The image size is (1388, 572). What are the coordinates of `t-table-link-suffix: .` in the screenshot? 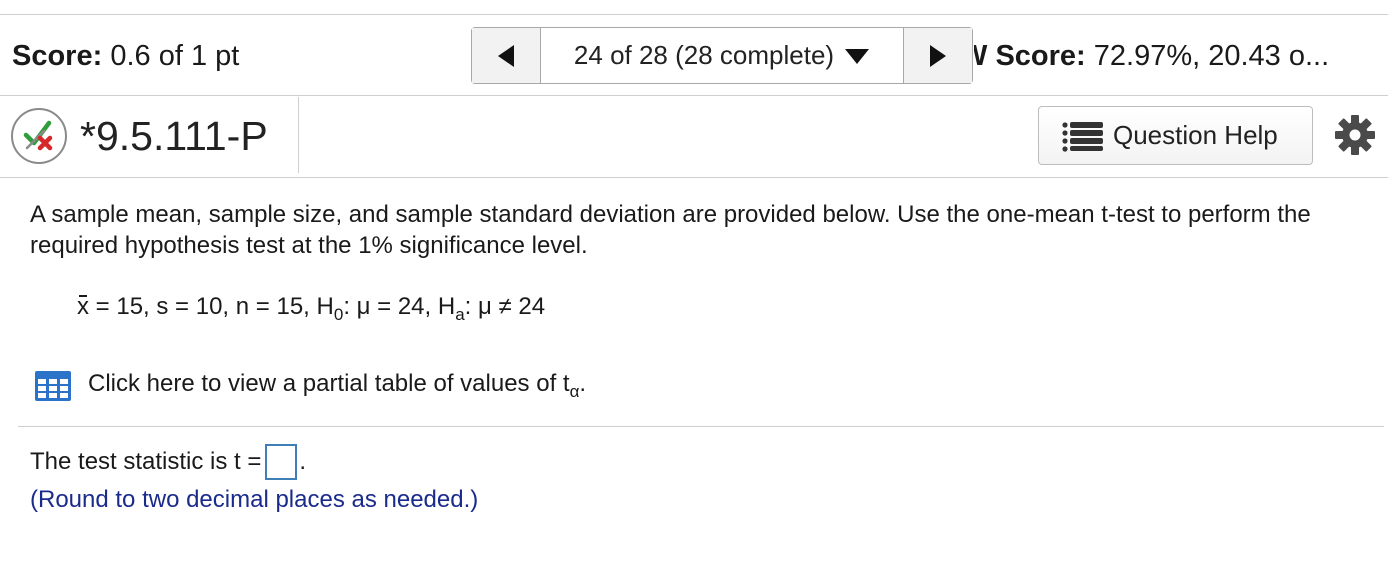 It's located at (583, 383).